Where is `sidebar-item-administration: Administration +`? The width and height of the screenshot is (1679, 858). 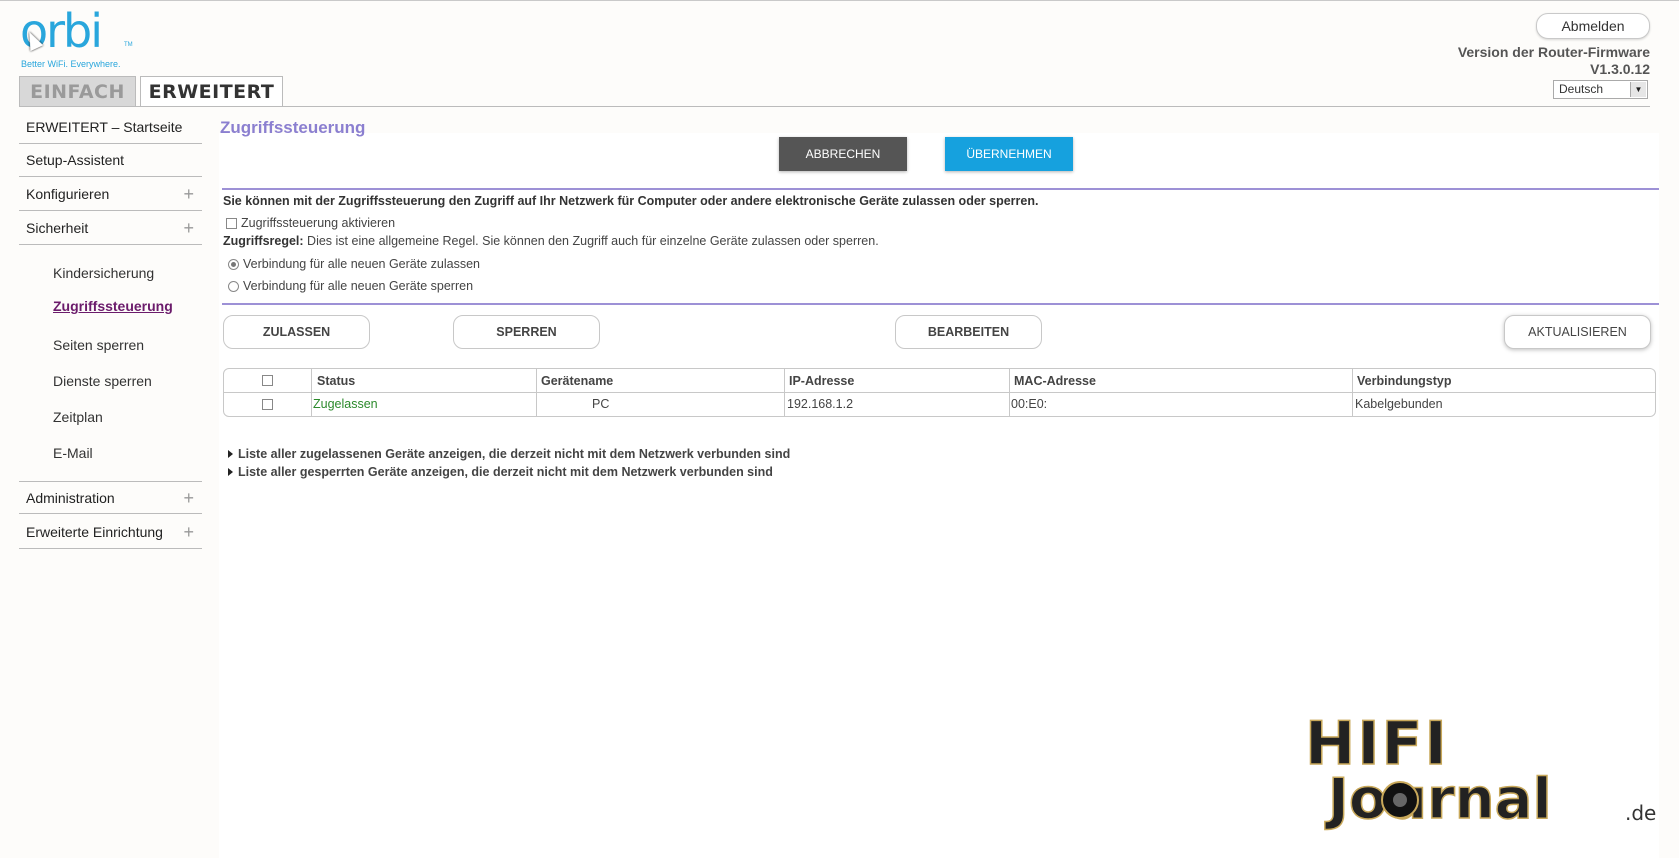 sidebar-item-administration: Administration + is located at coordinates (110, 497).